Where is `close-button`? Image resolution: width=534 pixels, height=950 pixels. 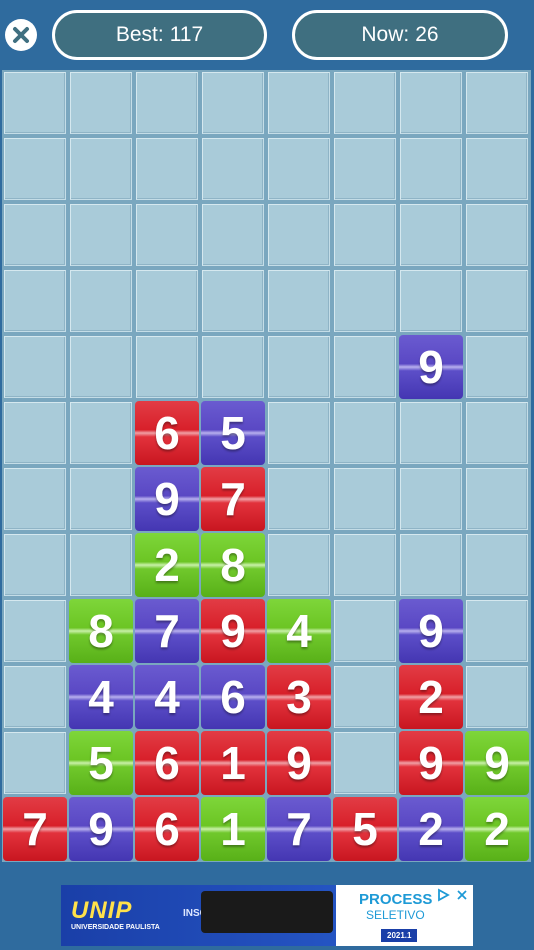
close-button is located at coordinates (21, 35).